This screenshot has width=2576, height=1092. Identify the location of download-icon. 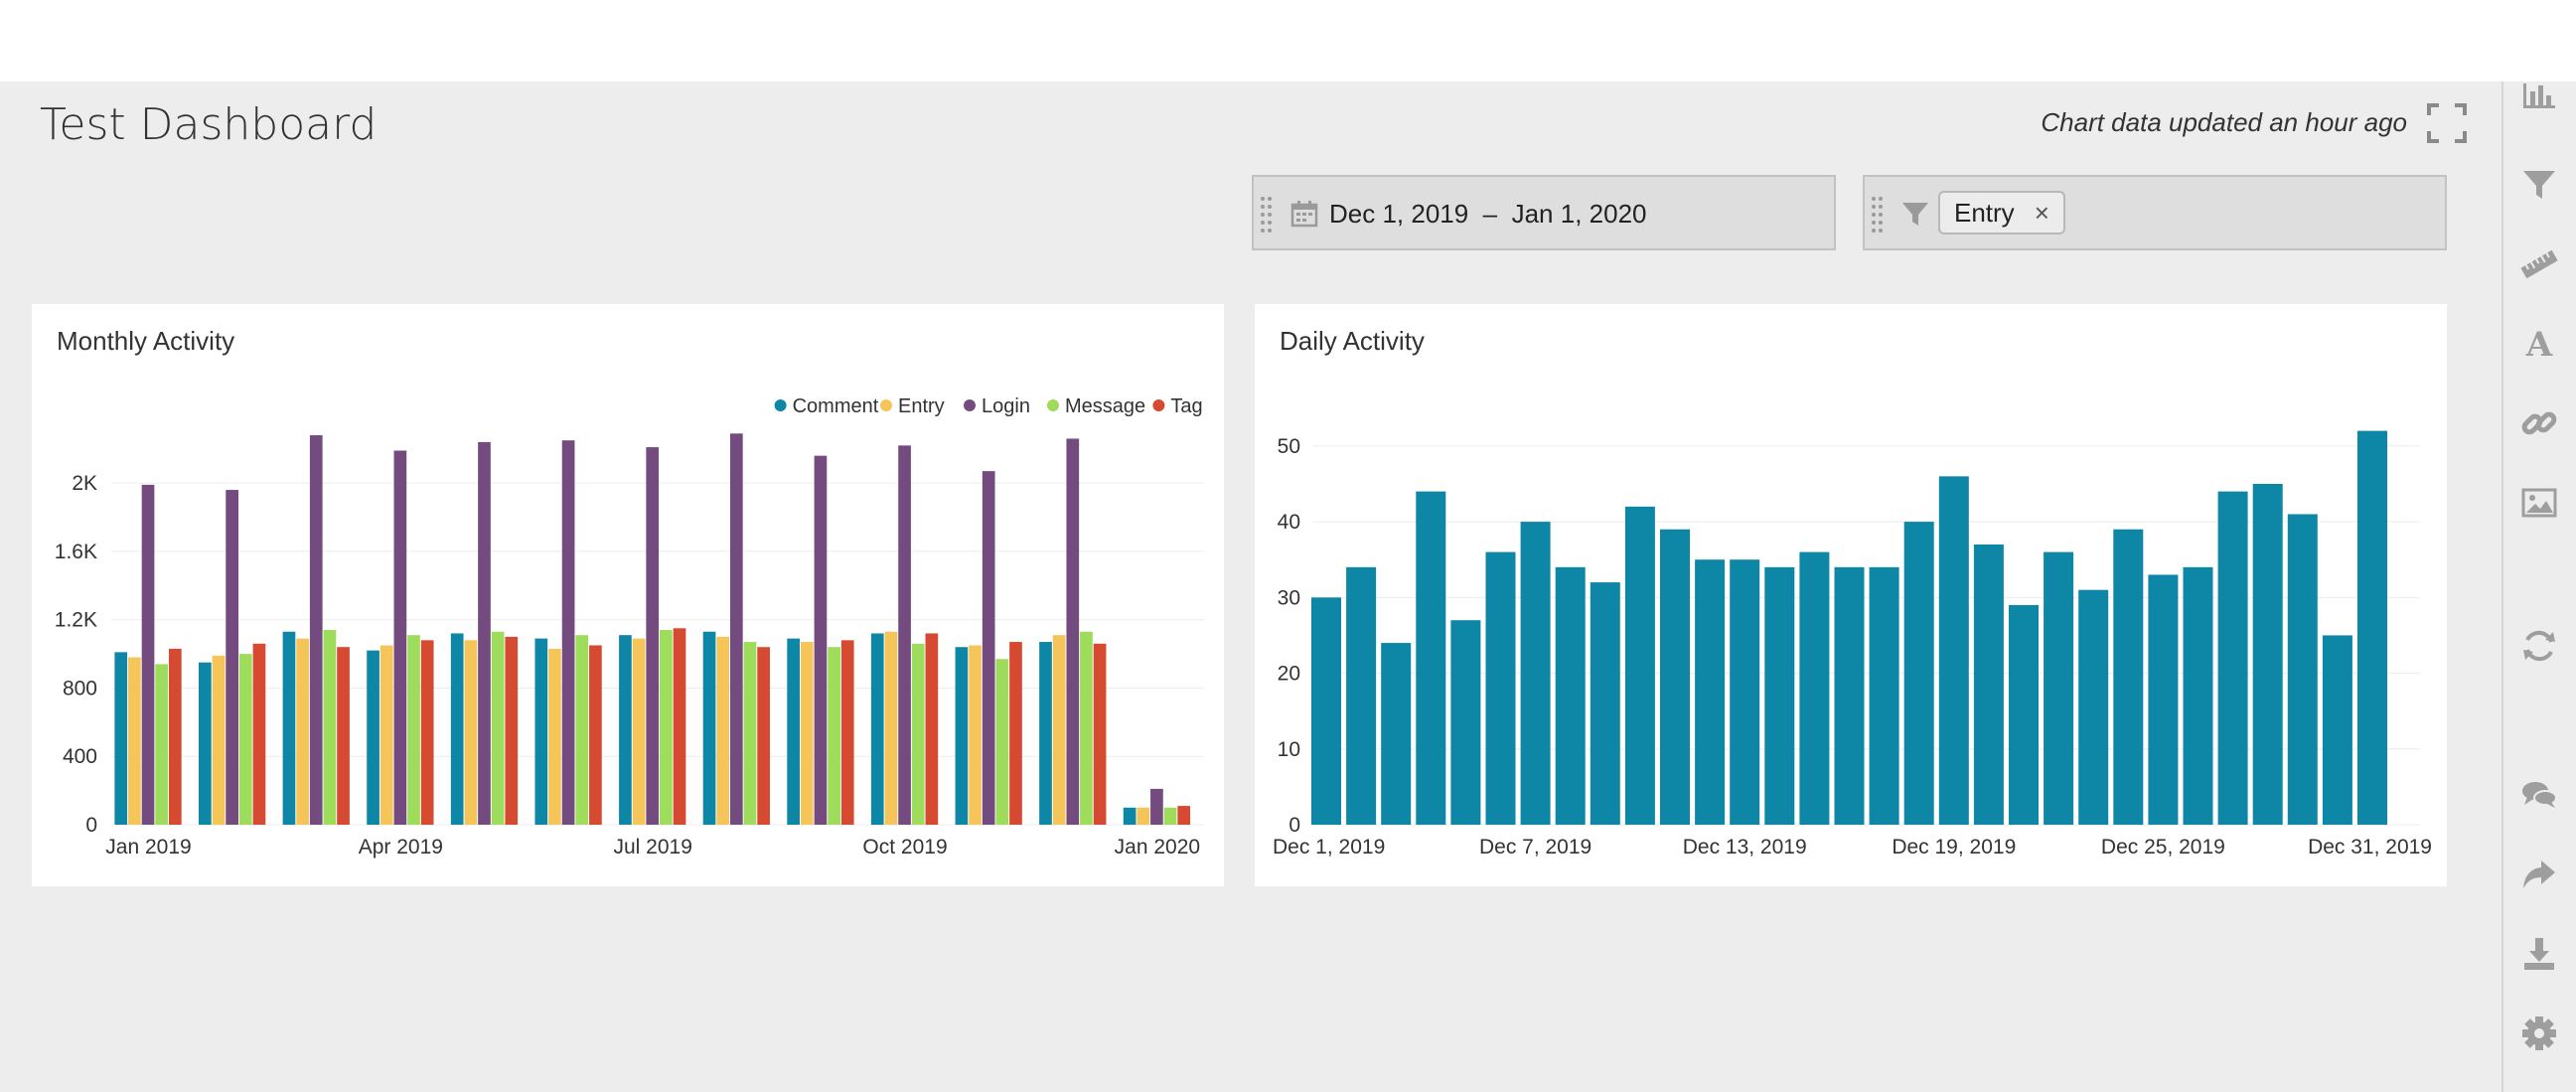
(2539, 954).